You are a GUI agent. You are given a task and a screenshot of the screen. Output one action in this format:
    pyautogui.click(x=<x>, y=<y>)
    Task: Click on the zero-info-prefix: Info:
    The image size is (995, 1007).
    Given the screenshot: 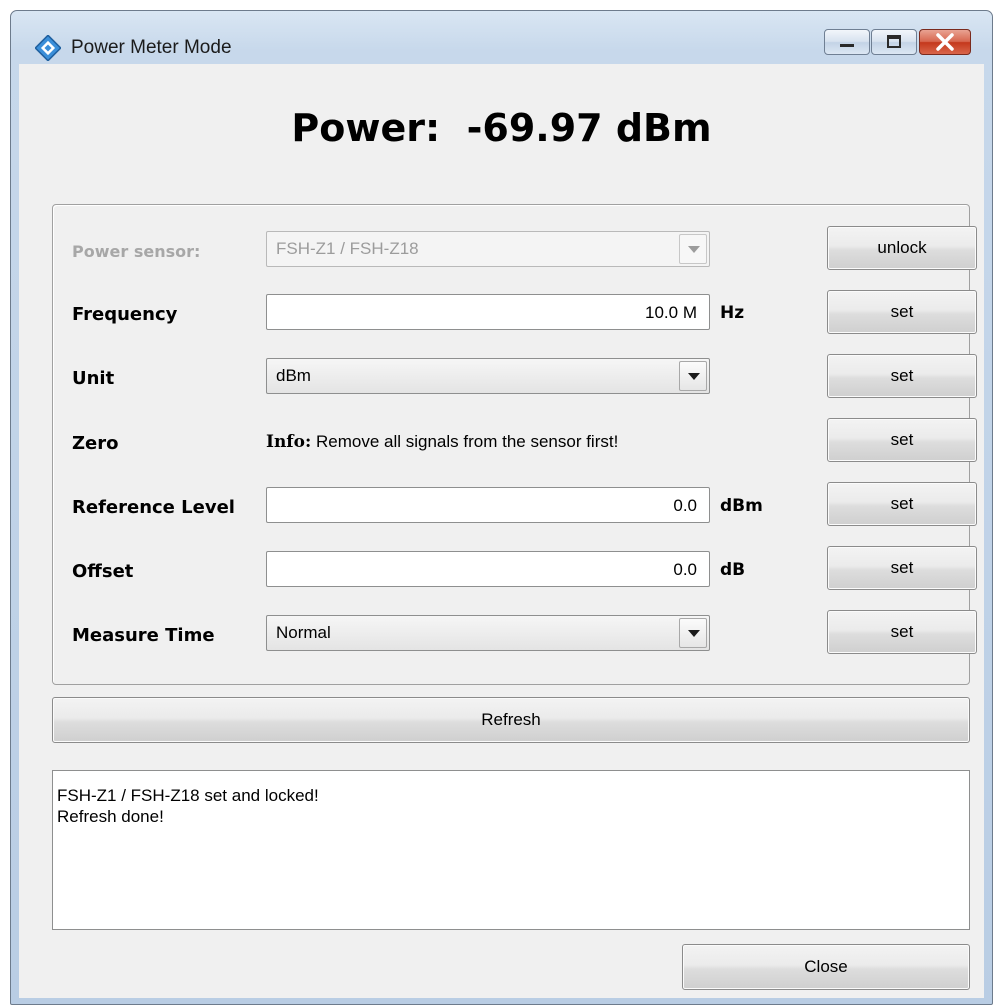 What is the action you would take?
    pyautogui.click(x=289, y=442)
    